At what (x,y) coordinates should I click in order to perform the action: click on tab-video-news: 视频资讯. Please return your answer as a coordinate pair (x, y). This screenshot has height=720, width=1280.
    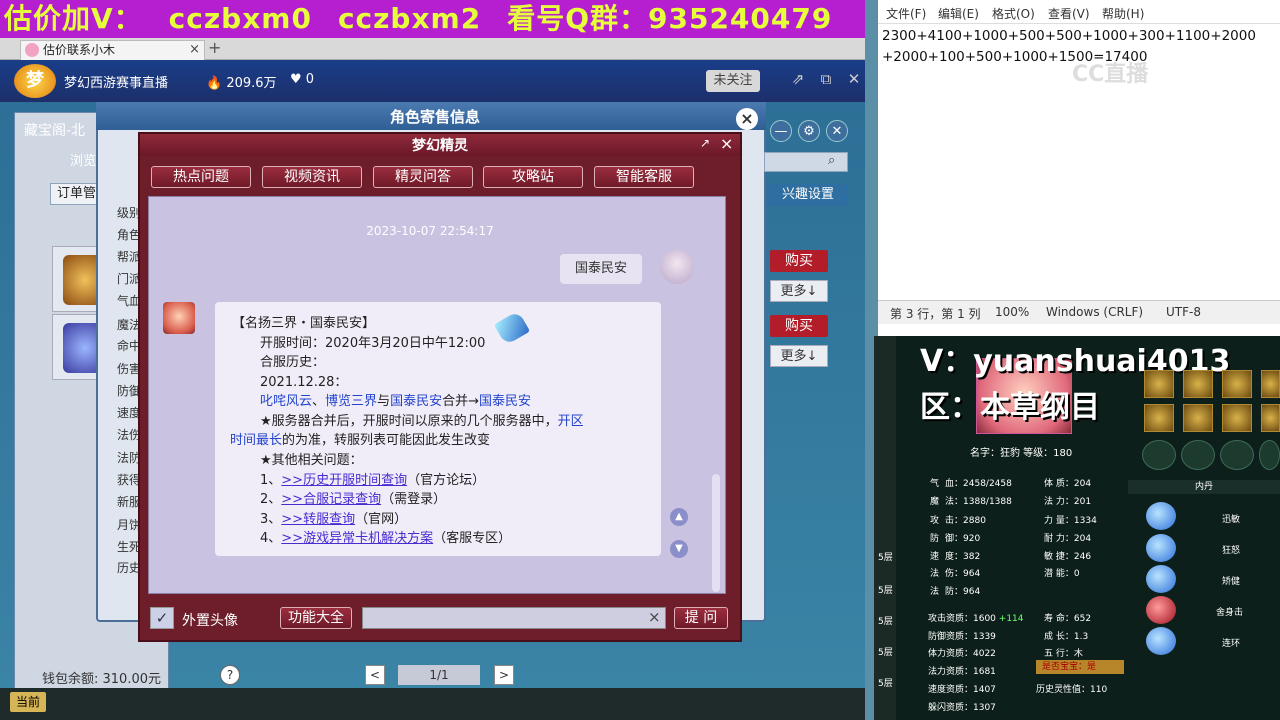
    Looking at the image, I should click on (312, 177).